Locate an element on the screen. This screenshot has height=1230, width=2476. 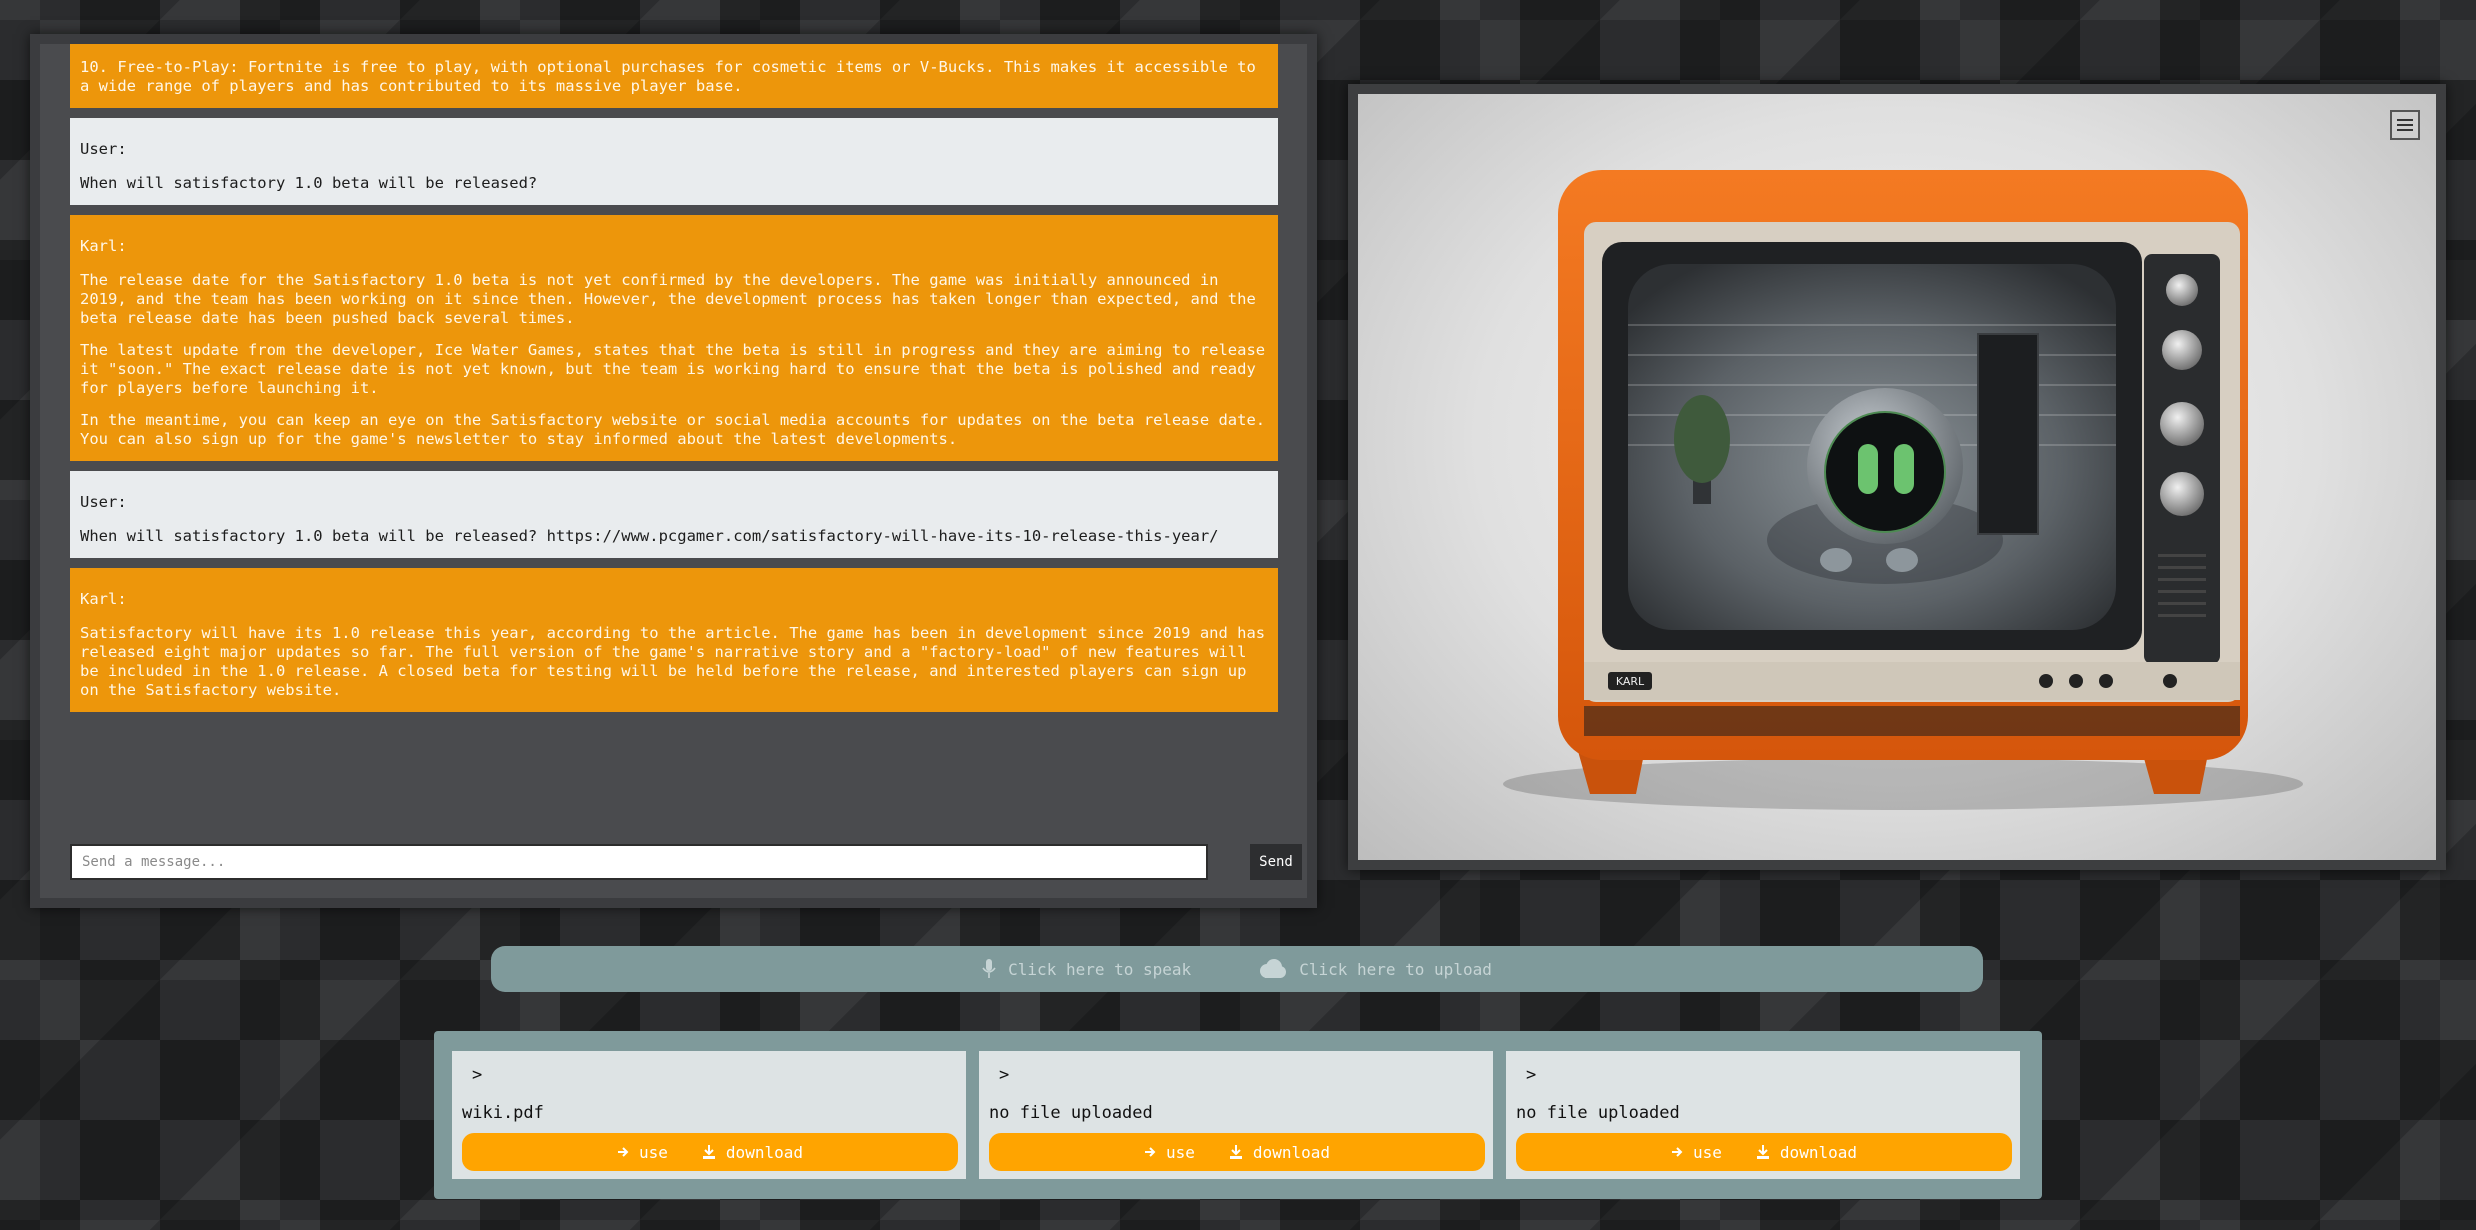
upload-label: Click here to upload is located at coordinates (1395, 969).